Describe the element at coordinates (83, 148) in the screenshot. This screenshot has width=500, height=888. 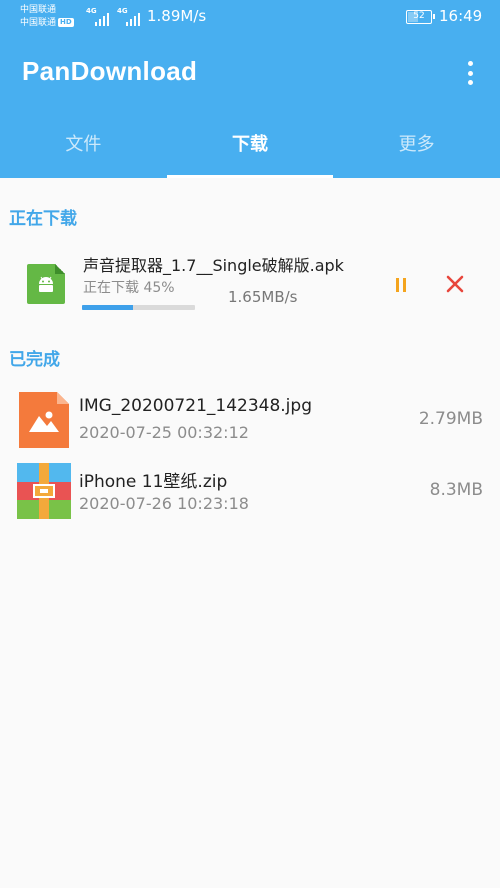
I see `tab-files: 文件` at that location.